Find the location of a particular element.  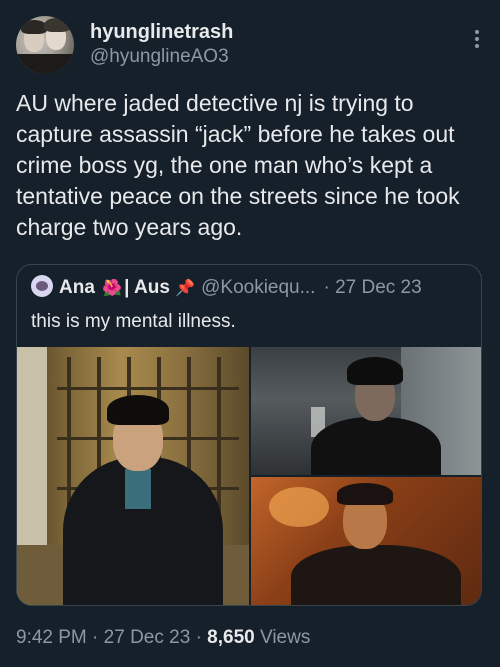

hibiscus-emoji: 🌺 is located at coordinates (112, 288).